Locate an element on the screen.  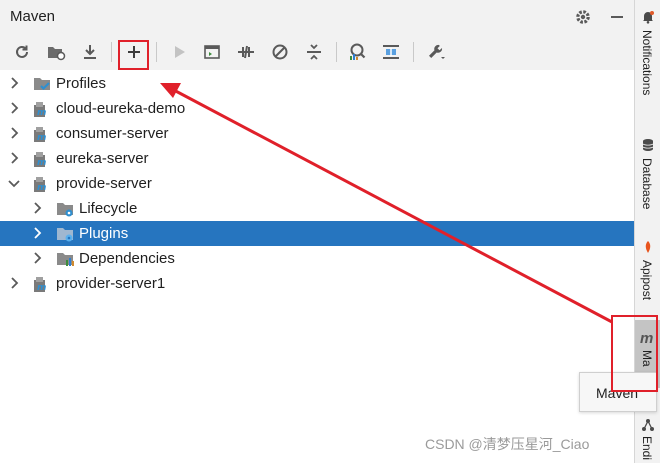
lifecycle-folder-icon is located at coordinates (65, 209).